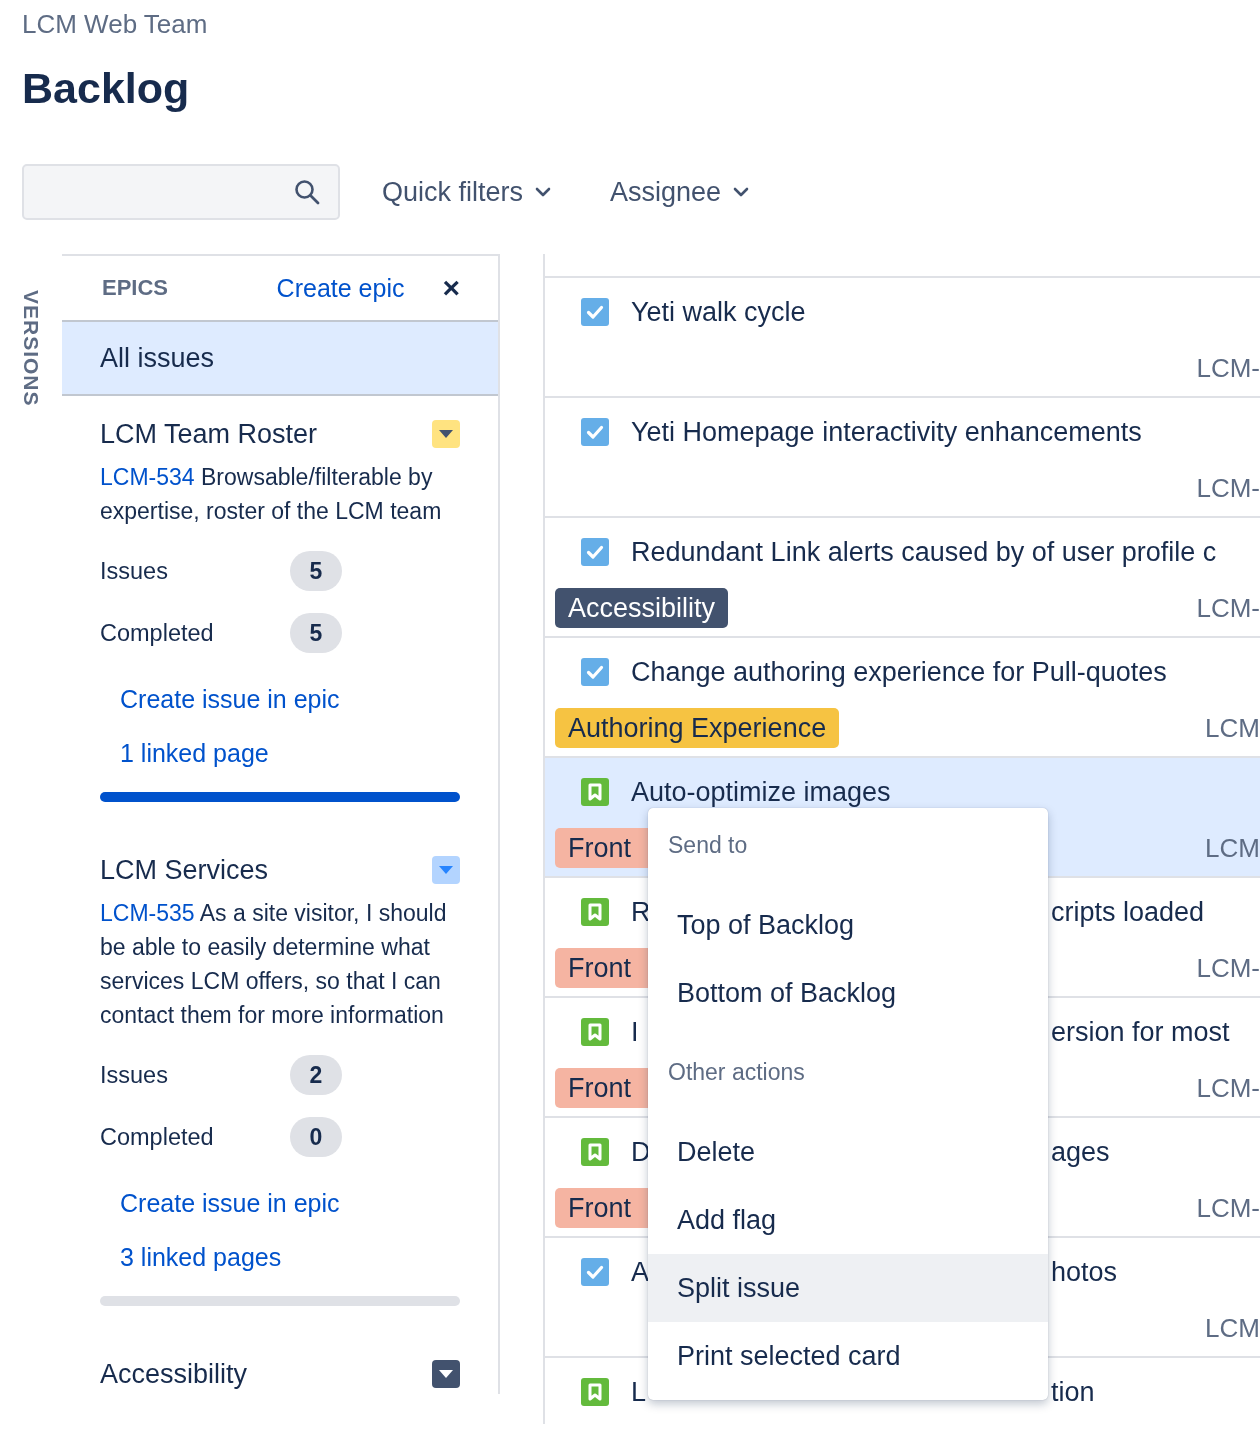 The height and width of the screenshot is (1430, 1260). I want to click on issue-title: I, so click(635, 1032).